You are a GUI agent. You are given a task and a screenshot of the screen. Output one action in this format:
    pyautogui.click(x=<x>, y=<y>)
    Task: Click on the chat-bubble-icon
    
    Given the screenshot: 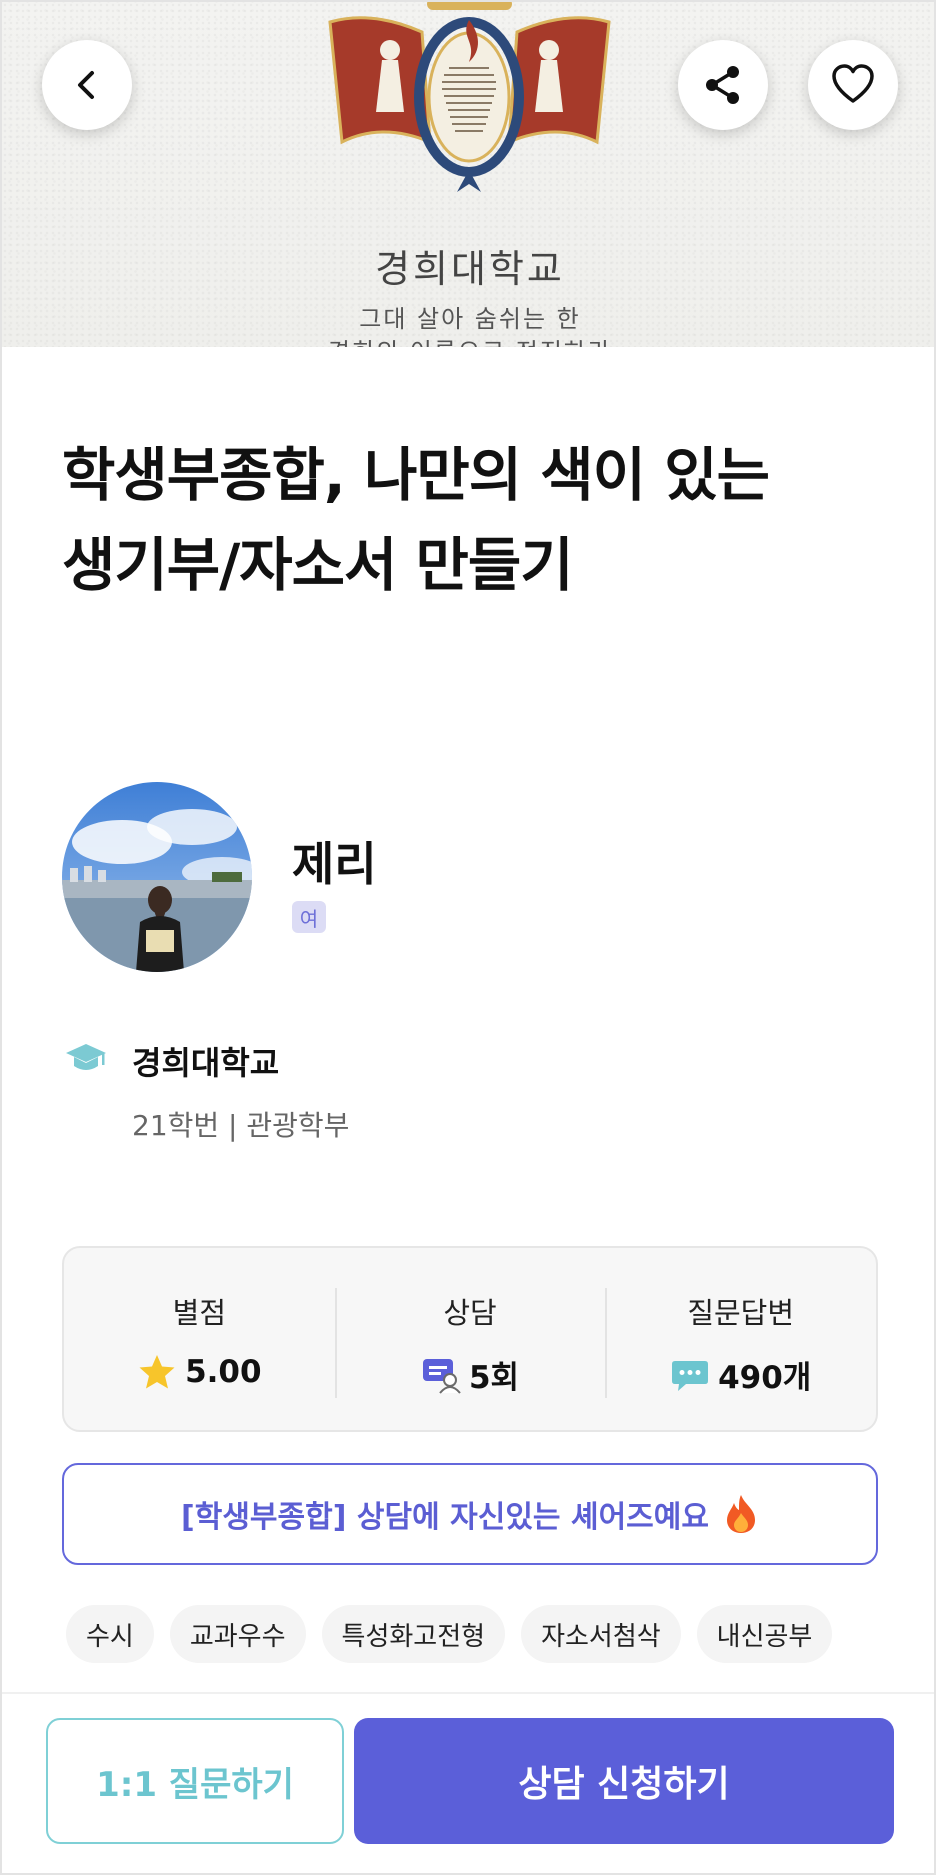 What is the action you would take?
    pyautogui.click(x=690, y=1375)
    